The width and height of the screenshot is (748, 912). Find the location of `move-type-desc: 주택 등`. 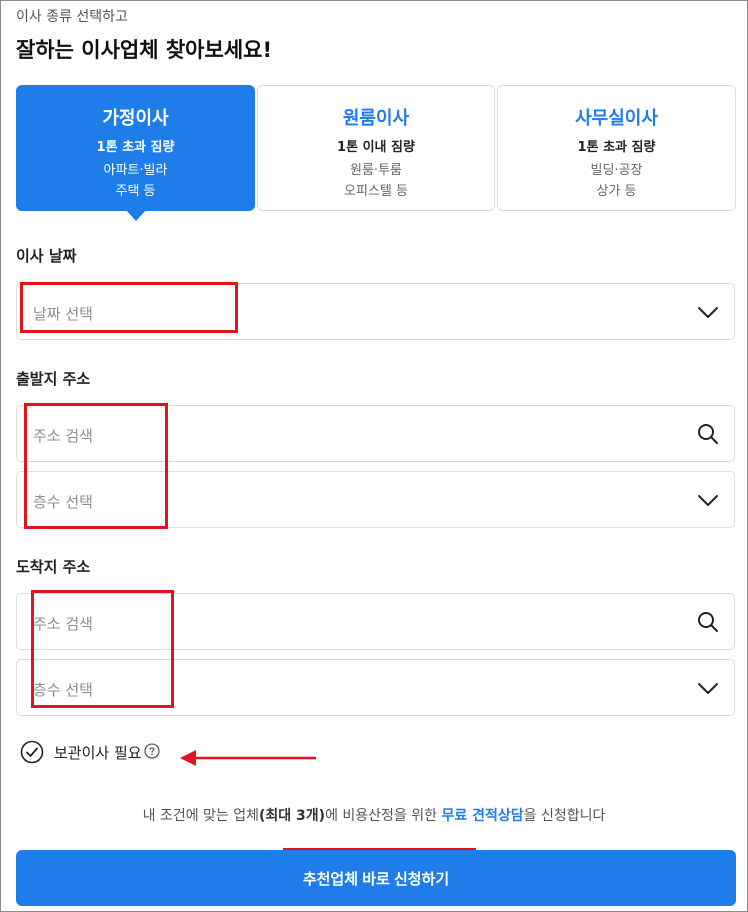

move-type-desc: 주택 등 is located at coordinates (135, 191).